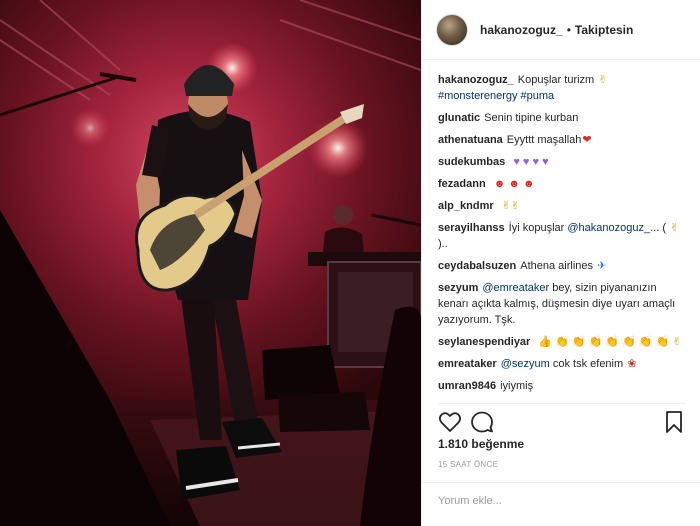 This screenshot has height=526, width=700. What do you see at coordinates (563, 184) in the screenshot?
I see `comment-item: fezadann ☻ ☻ ☻` at bounding box center [563, 184].